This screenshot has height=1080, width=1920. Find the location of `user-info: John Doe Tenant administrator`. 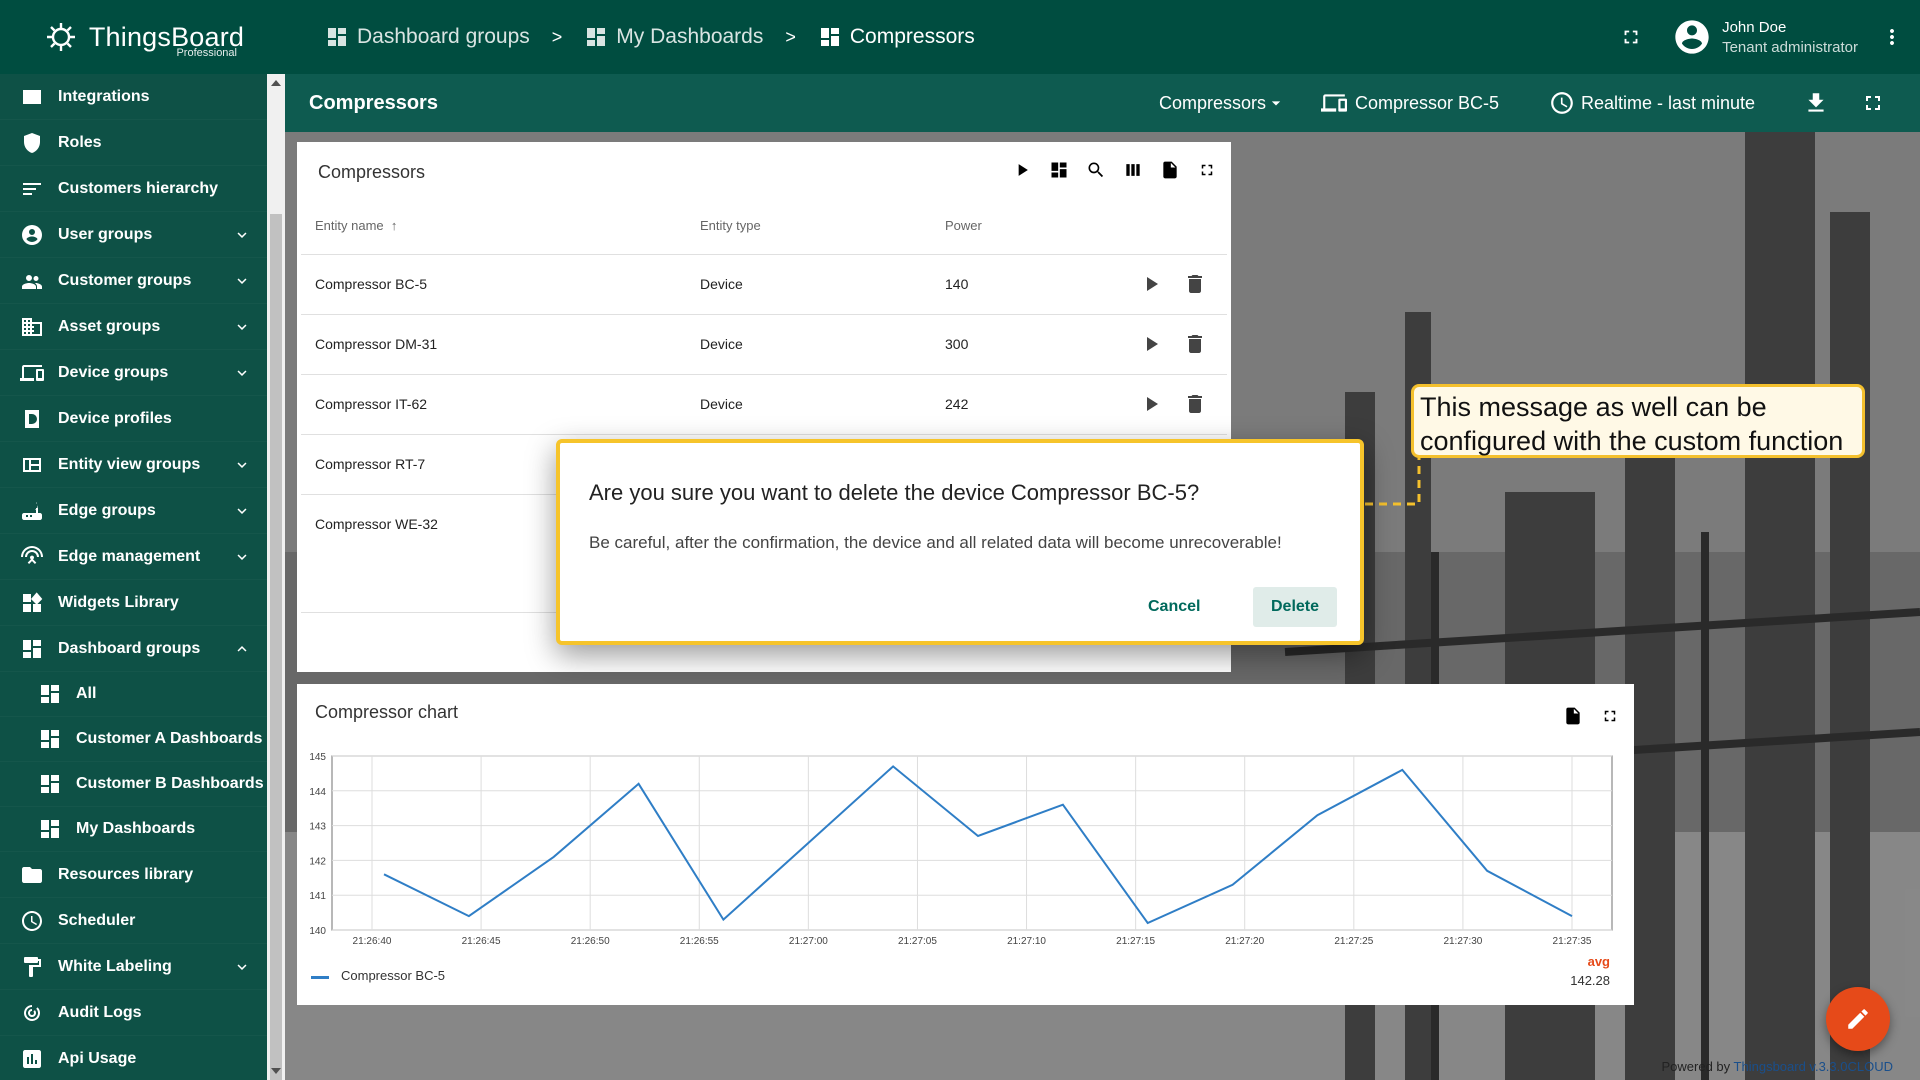

user-info: John Doe Tenant administrator is located at coordinates (1790, 37).